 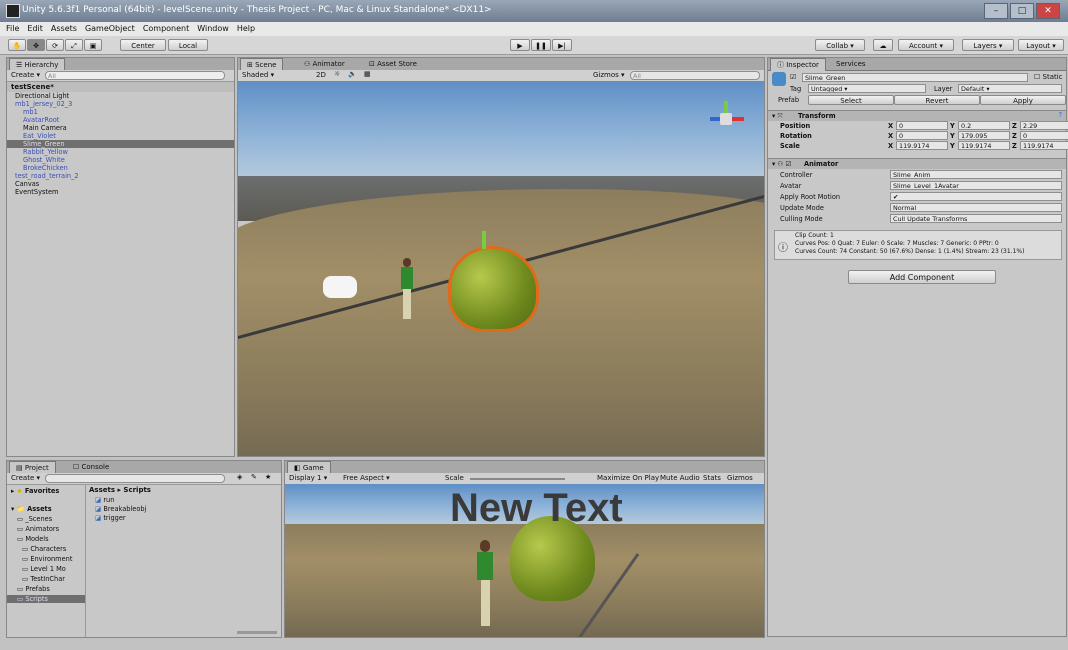 What do you see at coordinates (46, 589) in the screenshot?
I see `project-folder: ▭ Prefabs` at bounding box center [46, 589].